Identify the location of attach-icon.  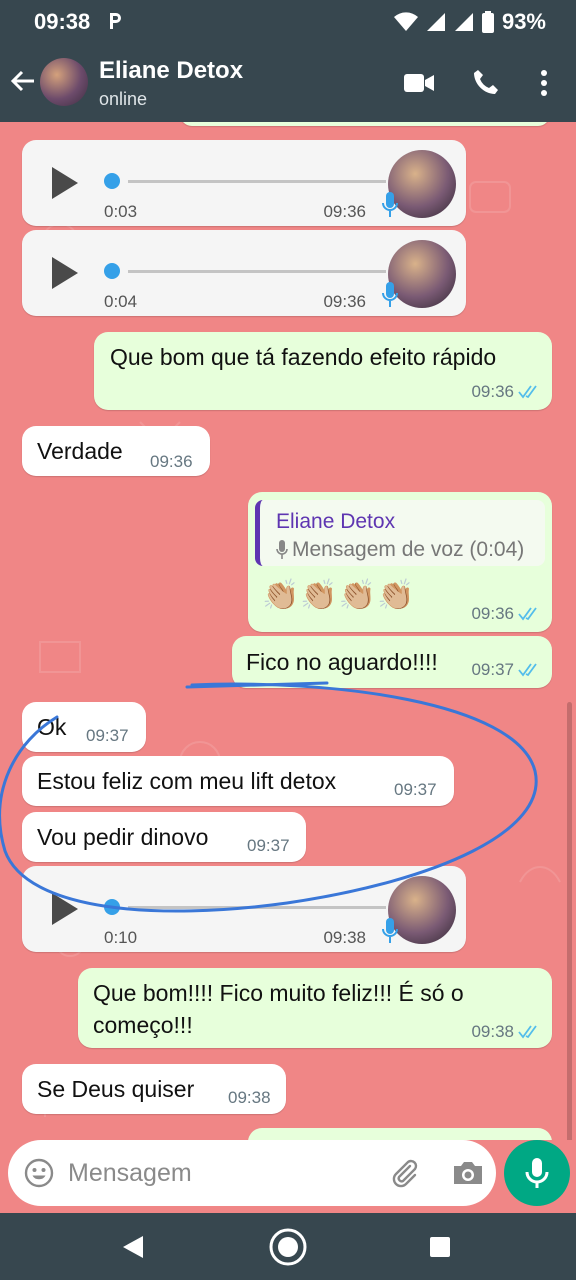
(405, 1173).